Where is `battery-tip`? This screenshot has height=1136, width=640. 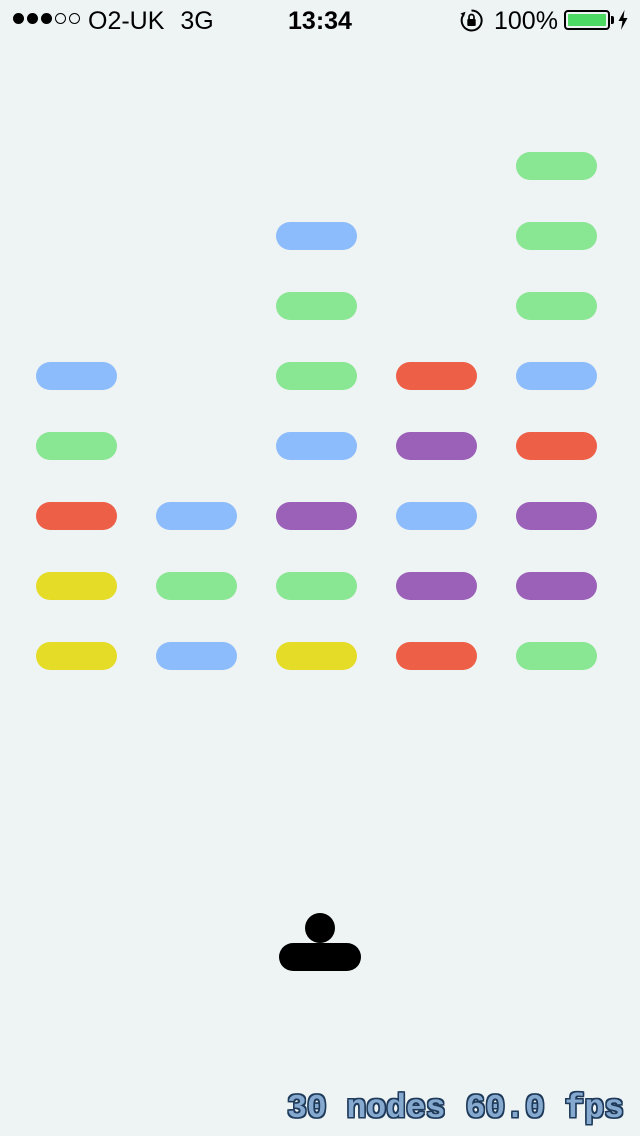 battery-tip is located at coordinates (612, 20).